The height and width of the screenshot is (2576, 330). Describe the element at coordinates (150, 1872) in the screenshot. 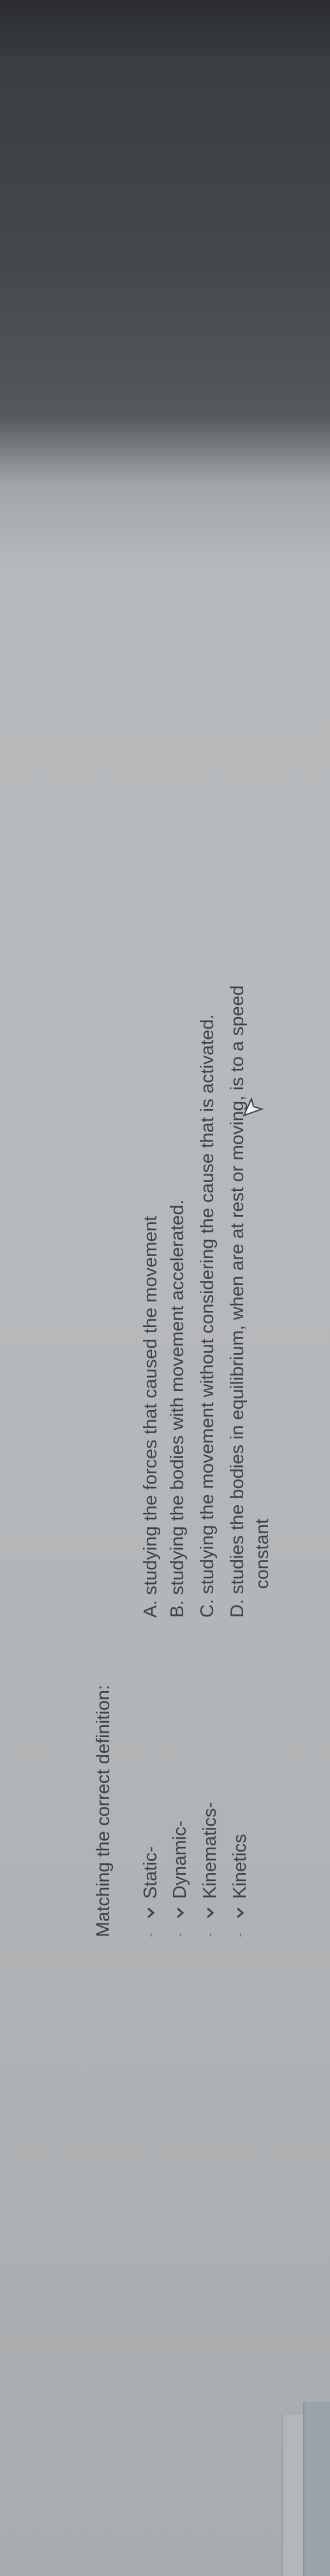

I see `term-label: Static-` at that location.